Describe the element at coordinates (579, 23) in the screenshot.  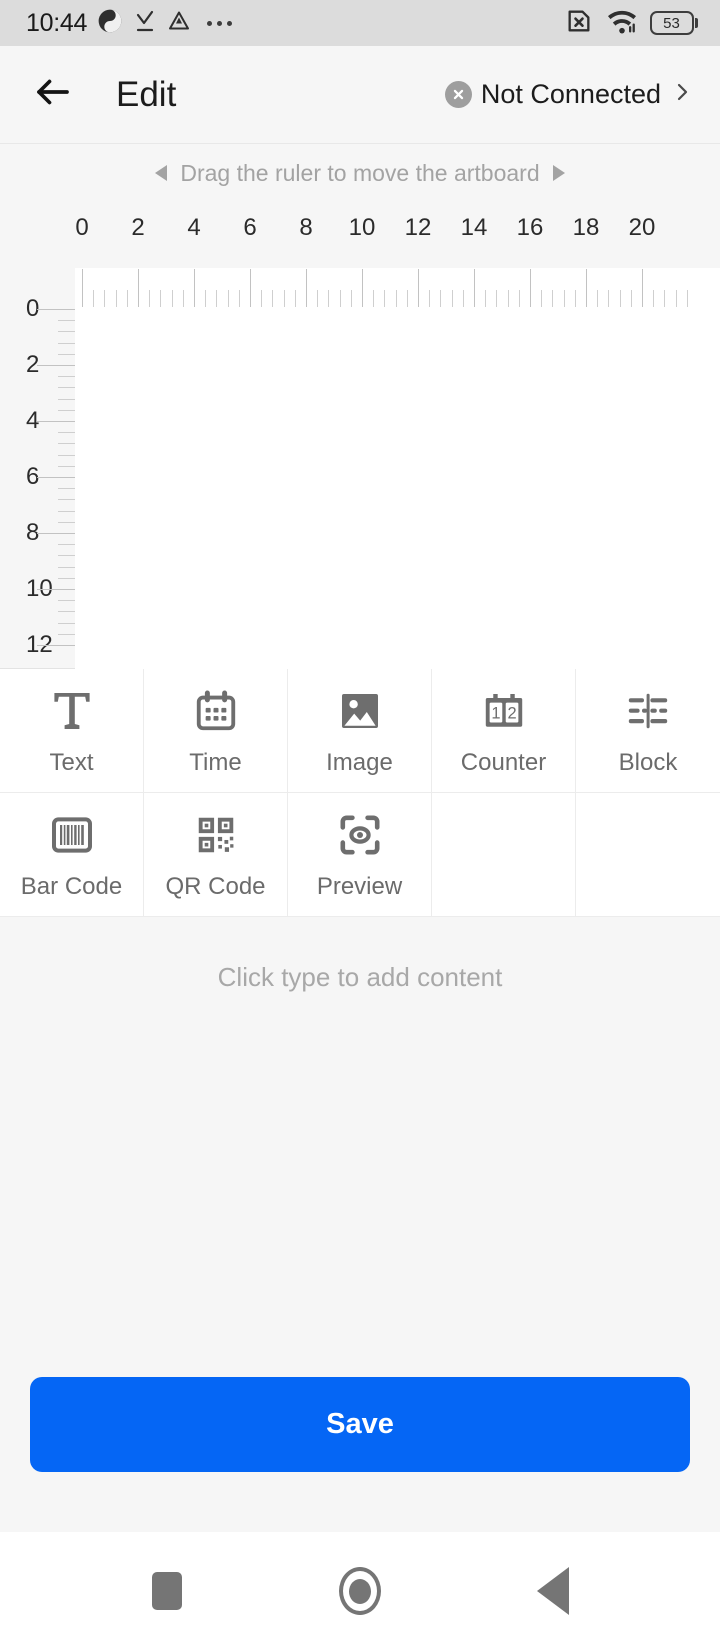
I see `no-sim-icon` at that location.